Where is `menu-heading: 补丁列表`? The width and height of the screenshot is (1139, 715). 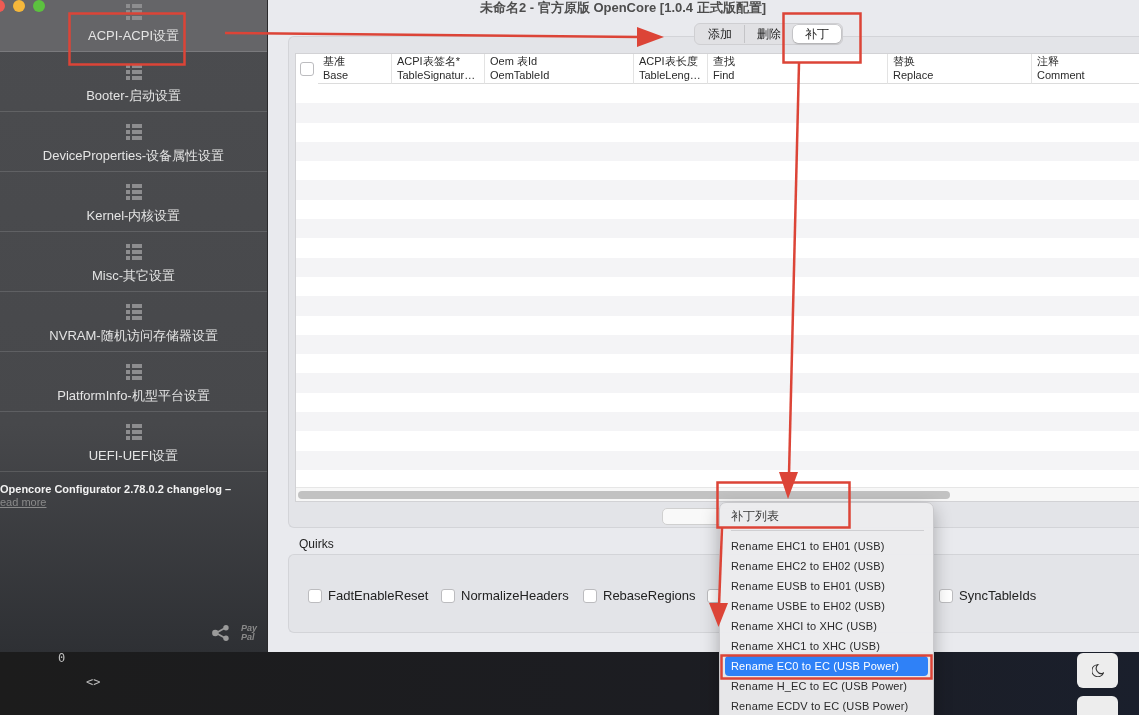
menu-heading: 补丁列表 is located at coordinates (755, 516).